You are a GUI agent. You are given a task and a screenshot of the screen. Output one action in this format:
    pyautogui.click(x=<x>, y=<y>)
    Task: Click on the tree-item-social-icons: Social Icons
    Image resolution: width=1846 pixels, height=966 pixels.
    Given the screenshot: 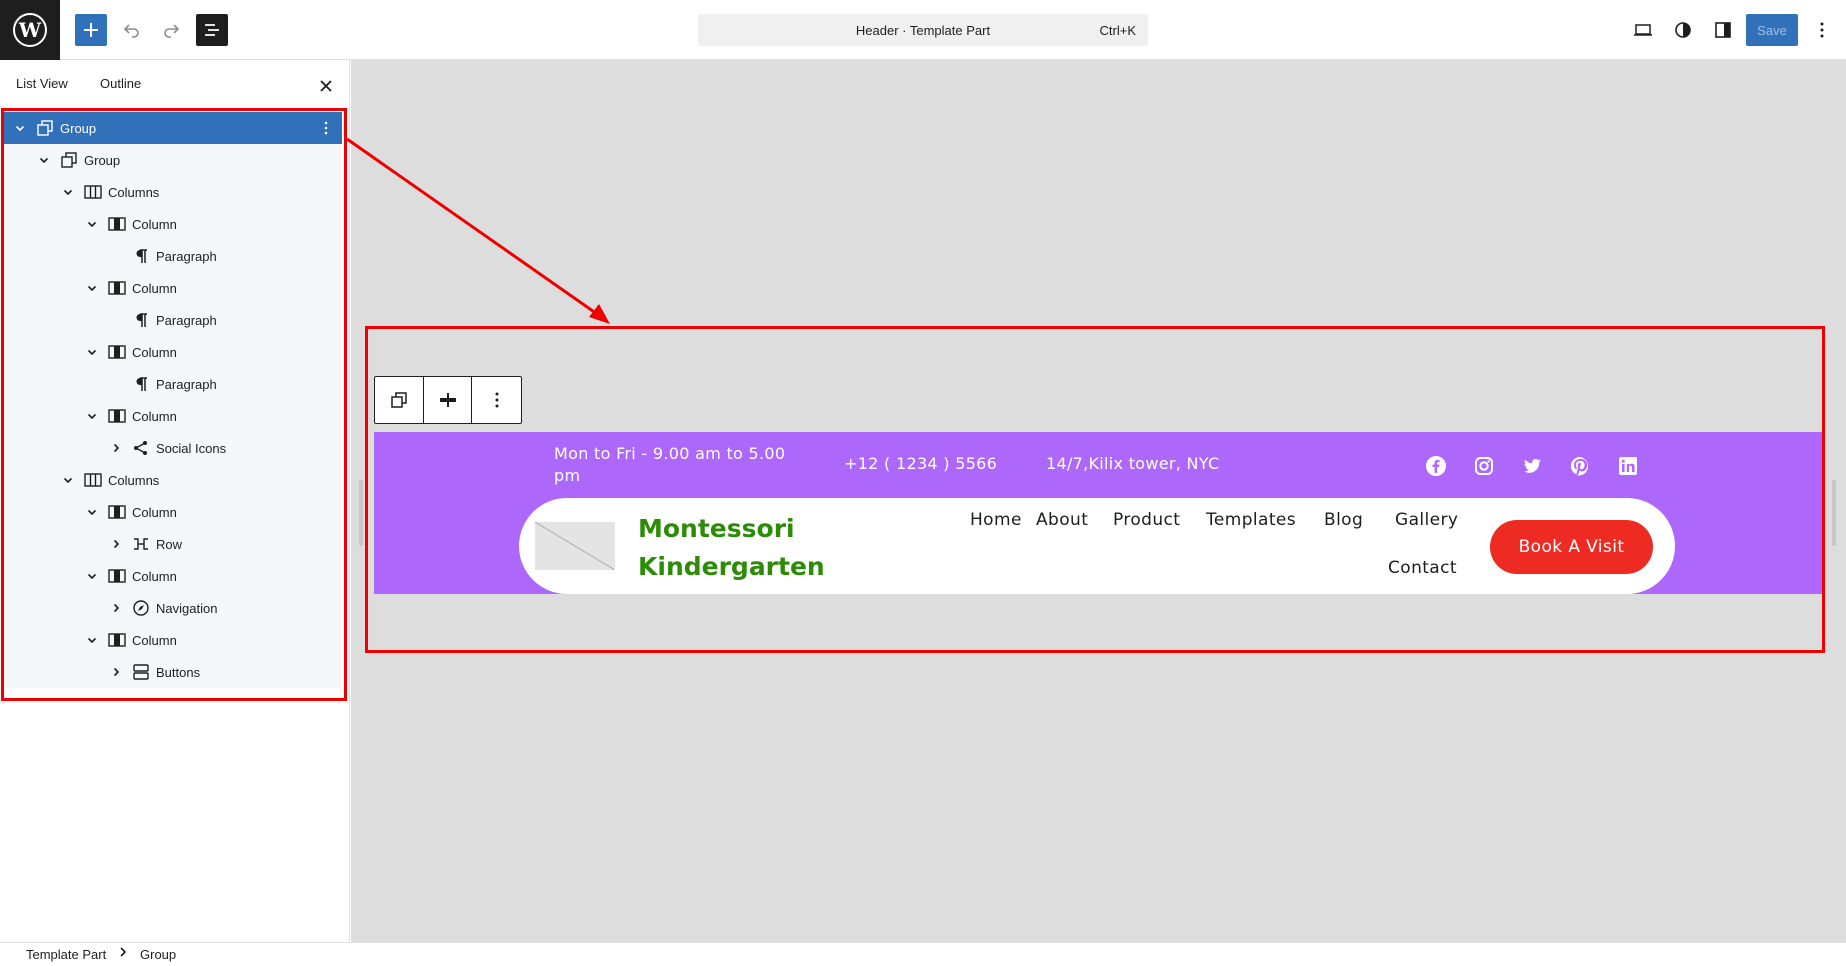 What is the action you would take?
    pyautogui.click(x=173, y=448)
    